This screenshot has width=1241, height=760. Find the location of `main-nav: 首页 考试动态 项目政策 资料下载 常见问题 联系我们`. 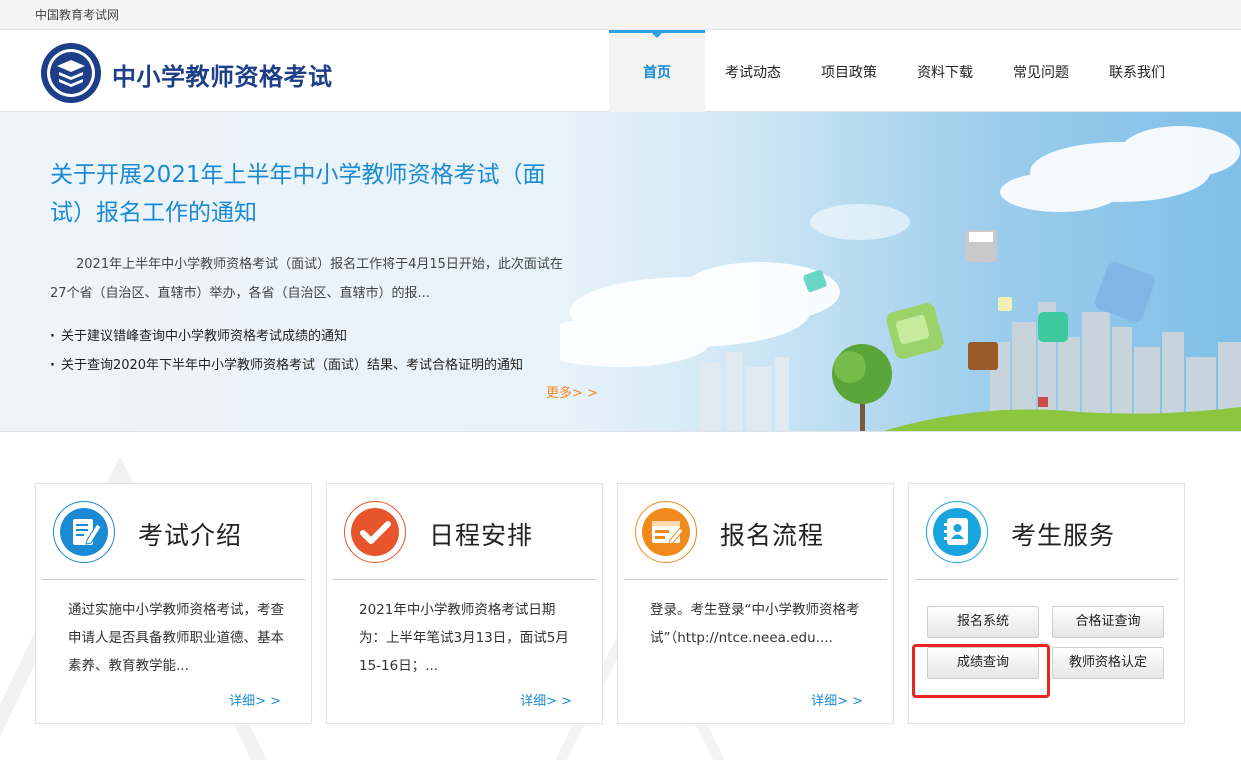

main-nav: 首页 考试动态 项目政策 资料下载 常见问题 联系我们 is located at coordinates (897, 71).